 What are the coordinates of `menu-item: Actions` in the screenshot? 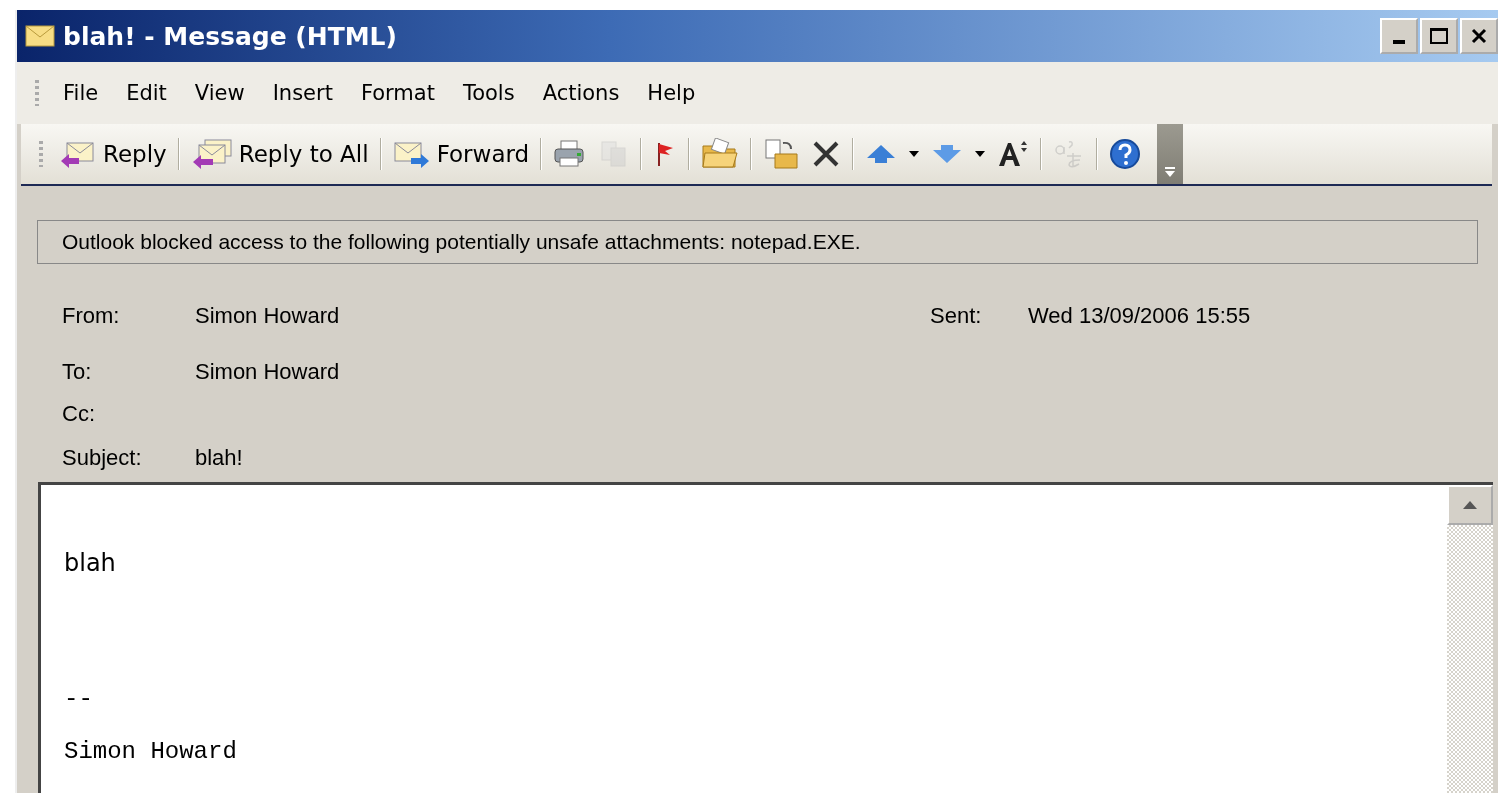 It's located at (581, 93).